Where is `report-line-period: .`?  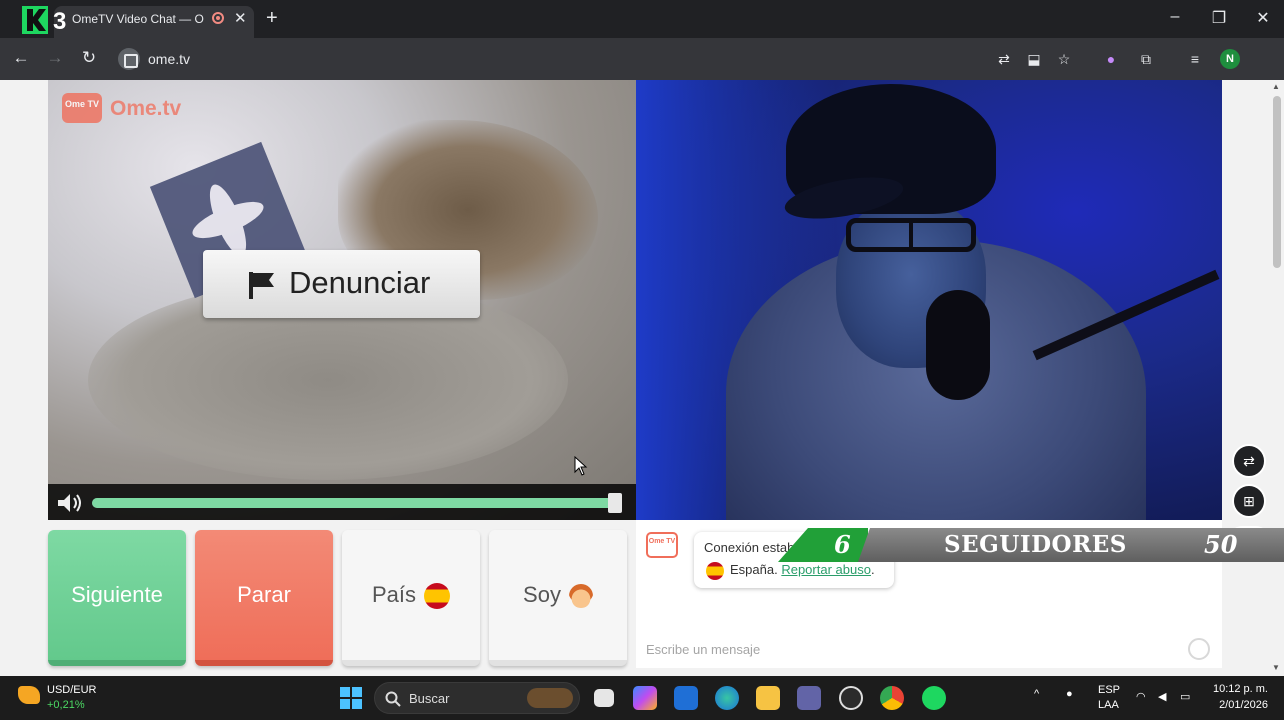 report-line-period: . is located at coordinates (872, 569).